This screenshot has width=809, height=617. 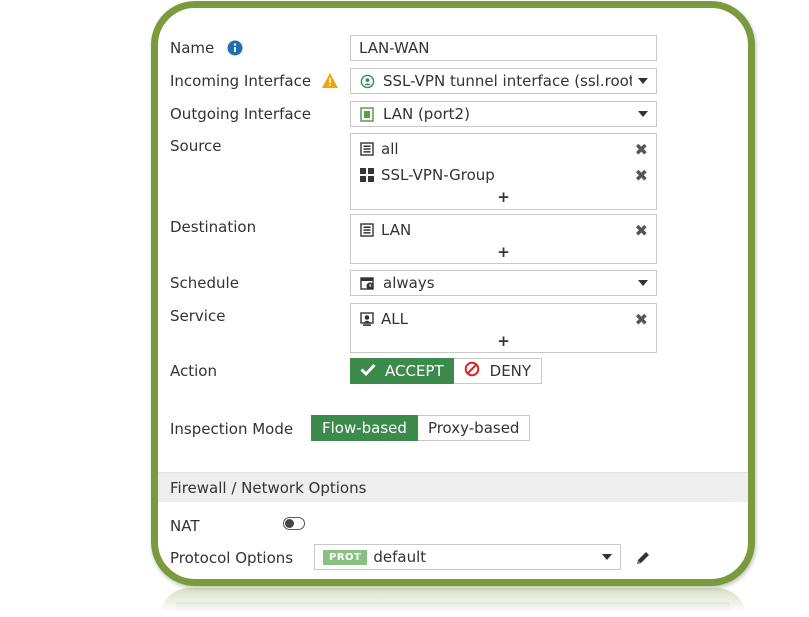 I want to click on incoming-interface-value: SSL-VPN tunnel interface (ssl.root), so click(x=507, y=81).